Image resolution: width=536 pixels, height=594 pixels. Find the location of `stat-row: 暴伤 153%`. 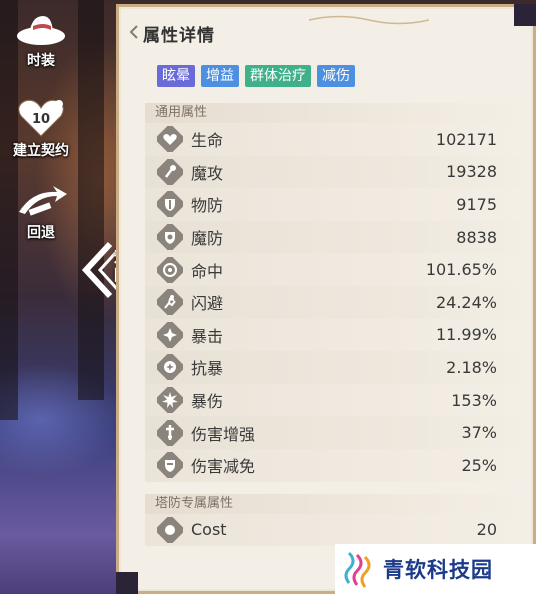

stat-row: 暴伤 153% is located at coordinates (338, 400).